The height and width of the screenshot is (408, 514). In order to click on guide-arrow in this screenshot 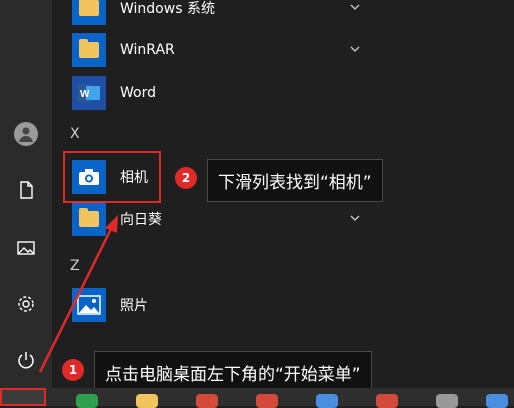, I will do `click(78, 294)`.